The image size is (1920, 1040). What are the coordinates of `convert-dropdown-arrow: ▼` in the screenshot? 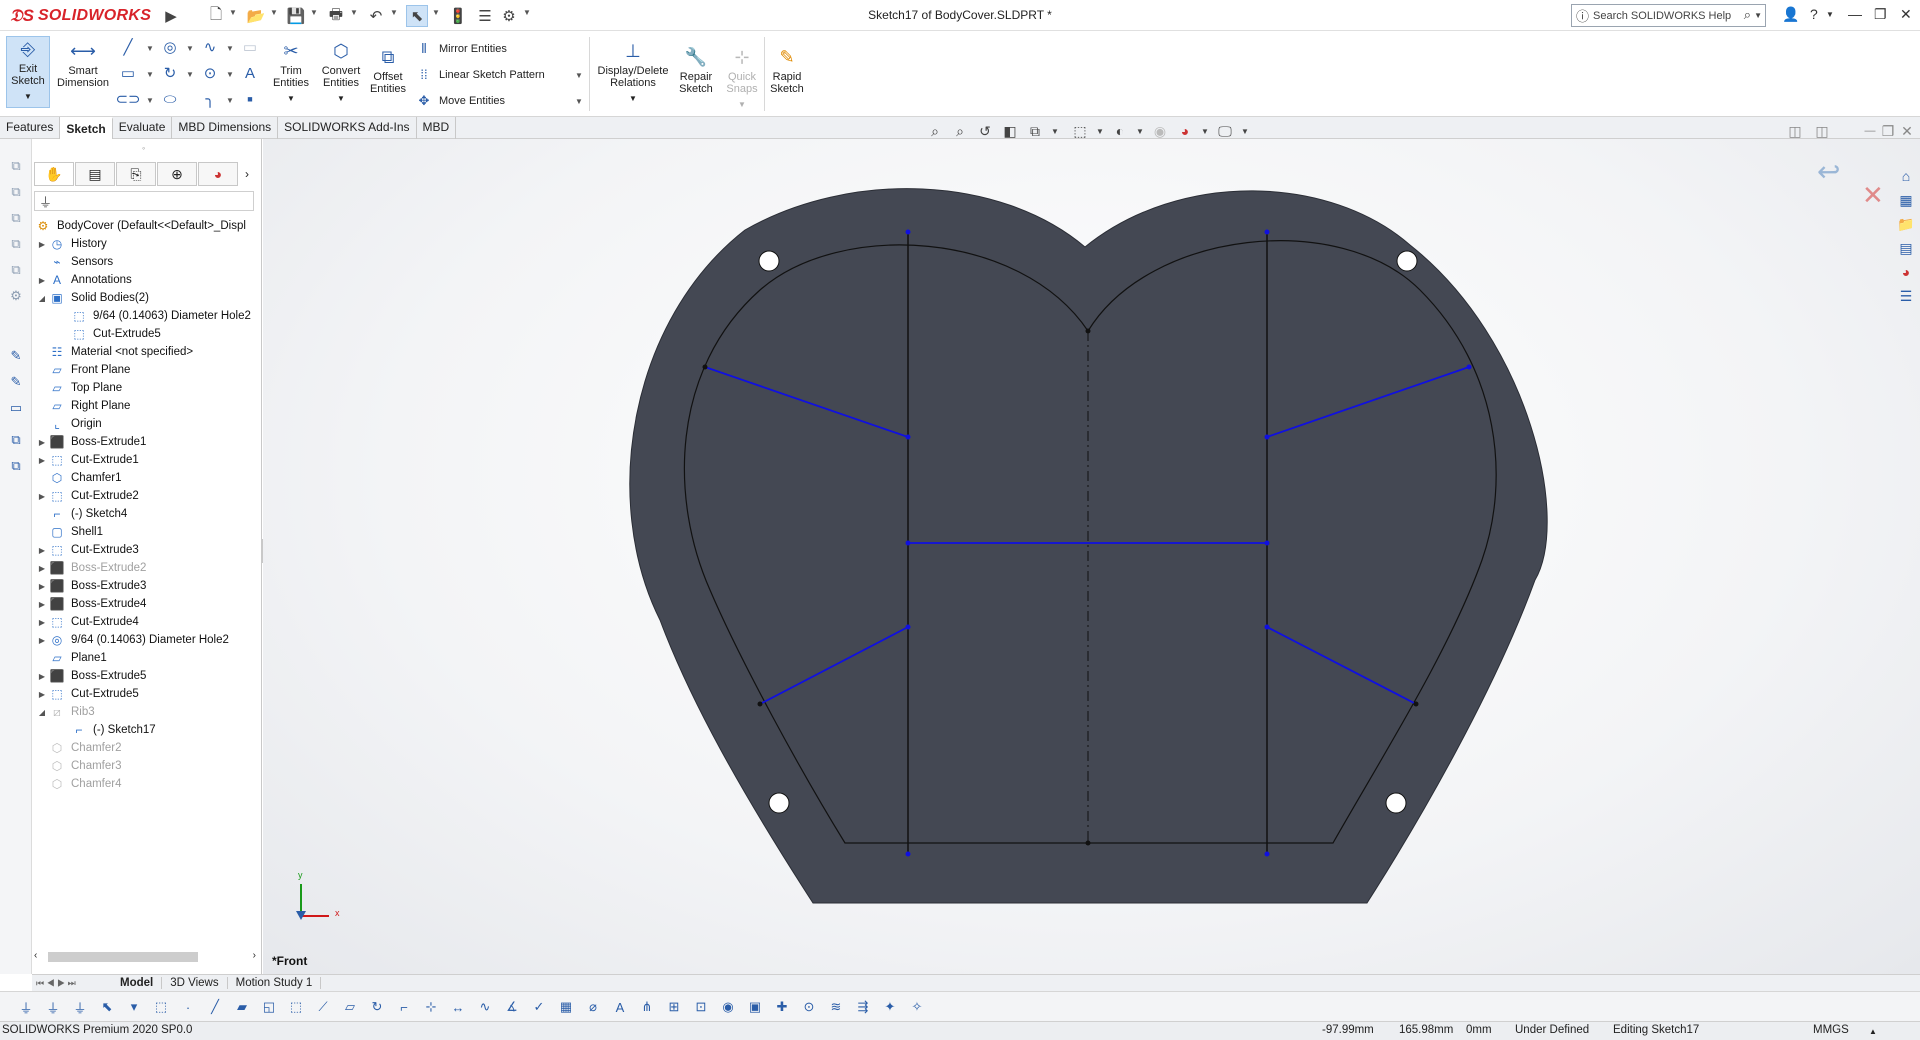 It's located at (341, 99).